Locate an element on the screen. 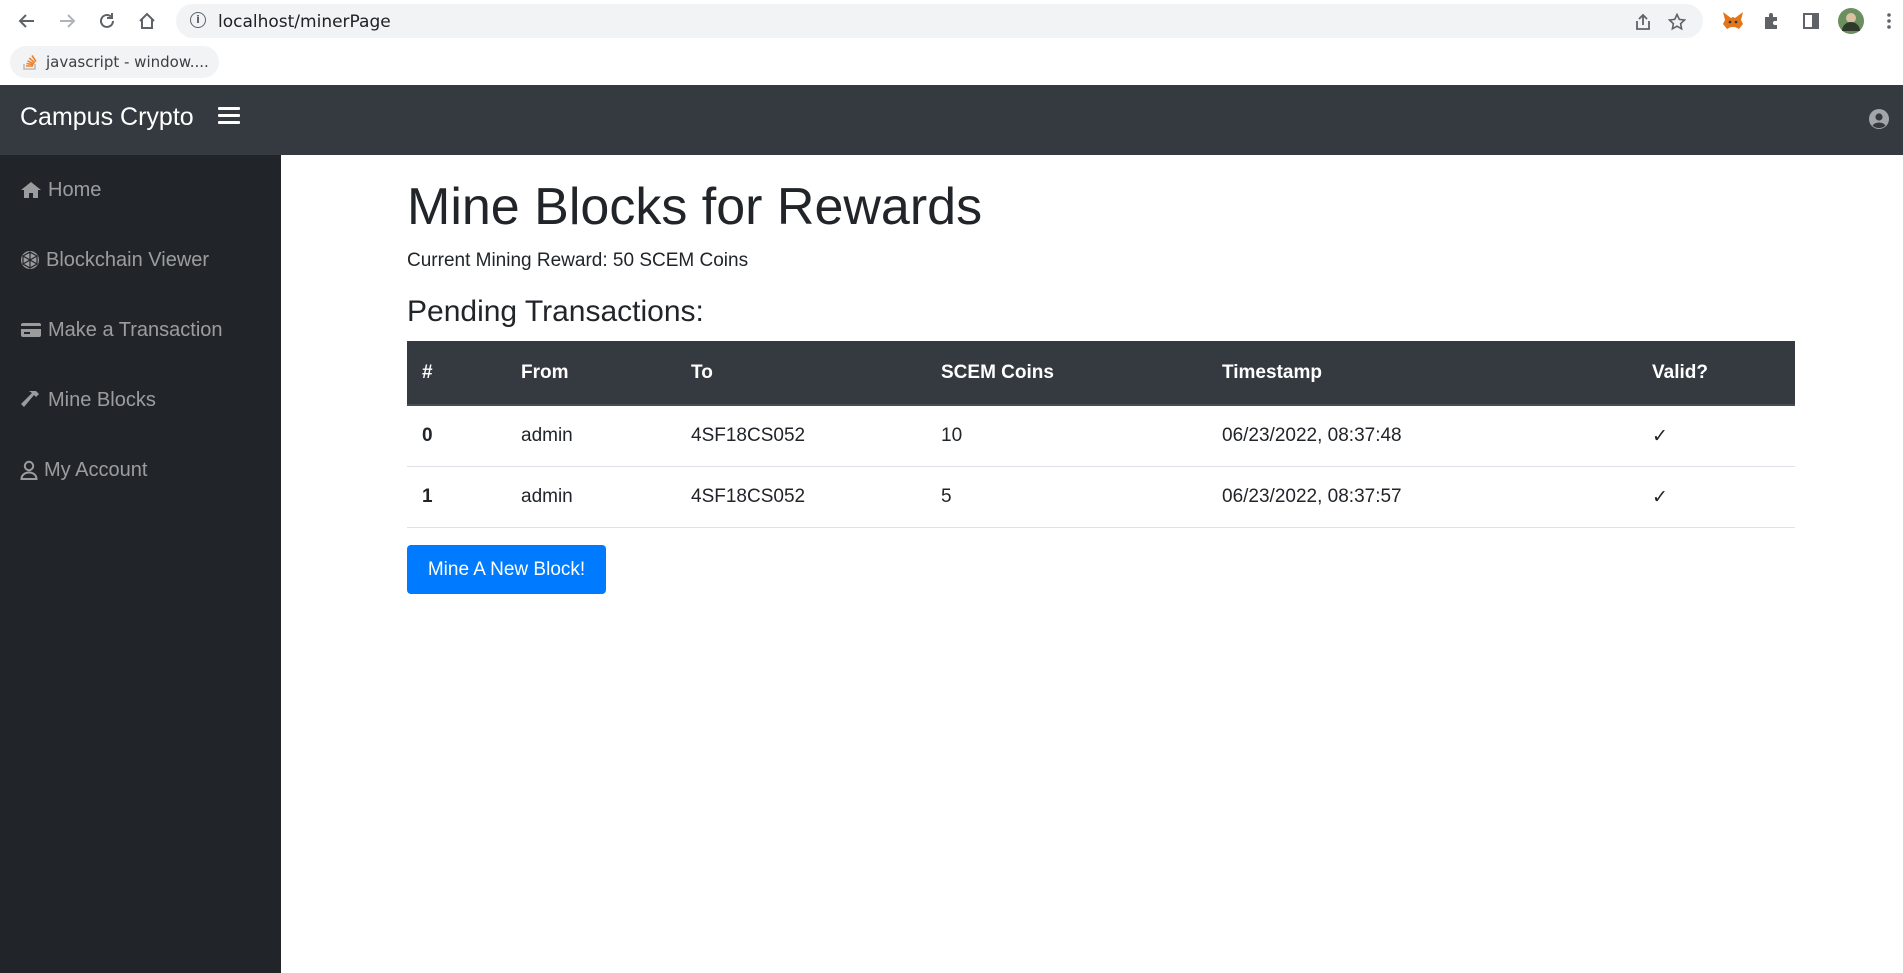  sidebar-item-label: Blockchain Viewer is located at coordinates (128, 259).